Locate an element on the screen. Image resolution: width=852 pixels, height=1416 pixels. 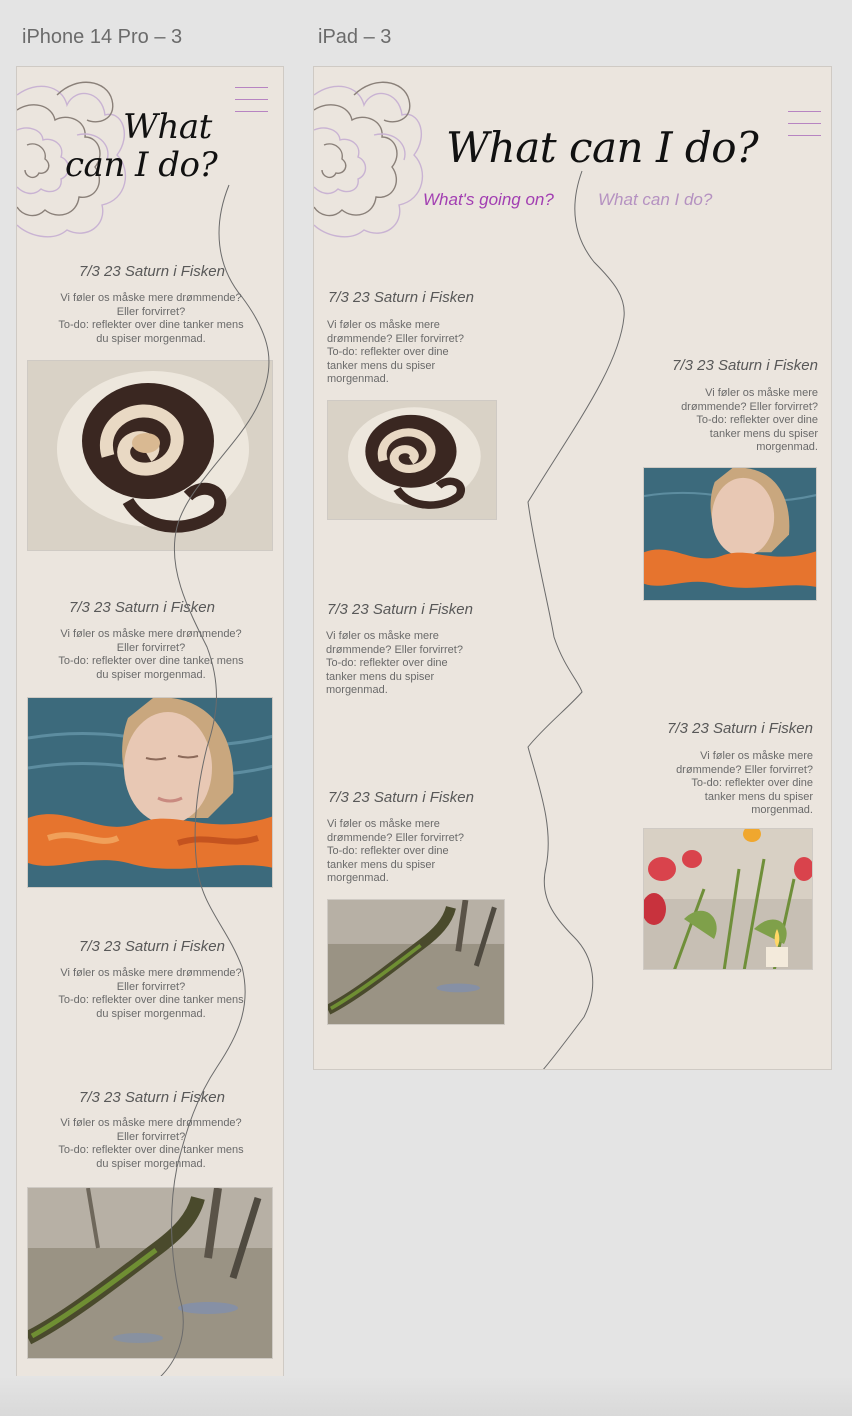
nav-what-can-i-do: What can I do? is located at coordinates (655, 200).